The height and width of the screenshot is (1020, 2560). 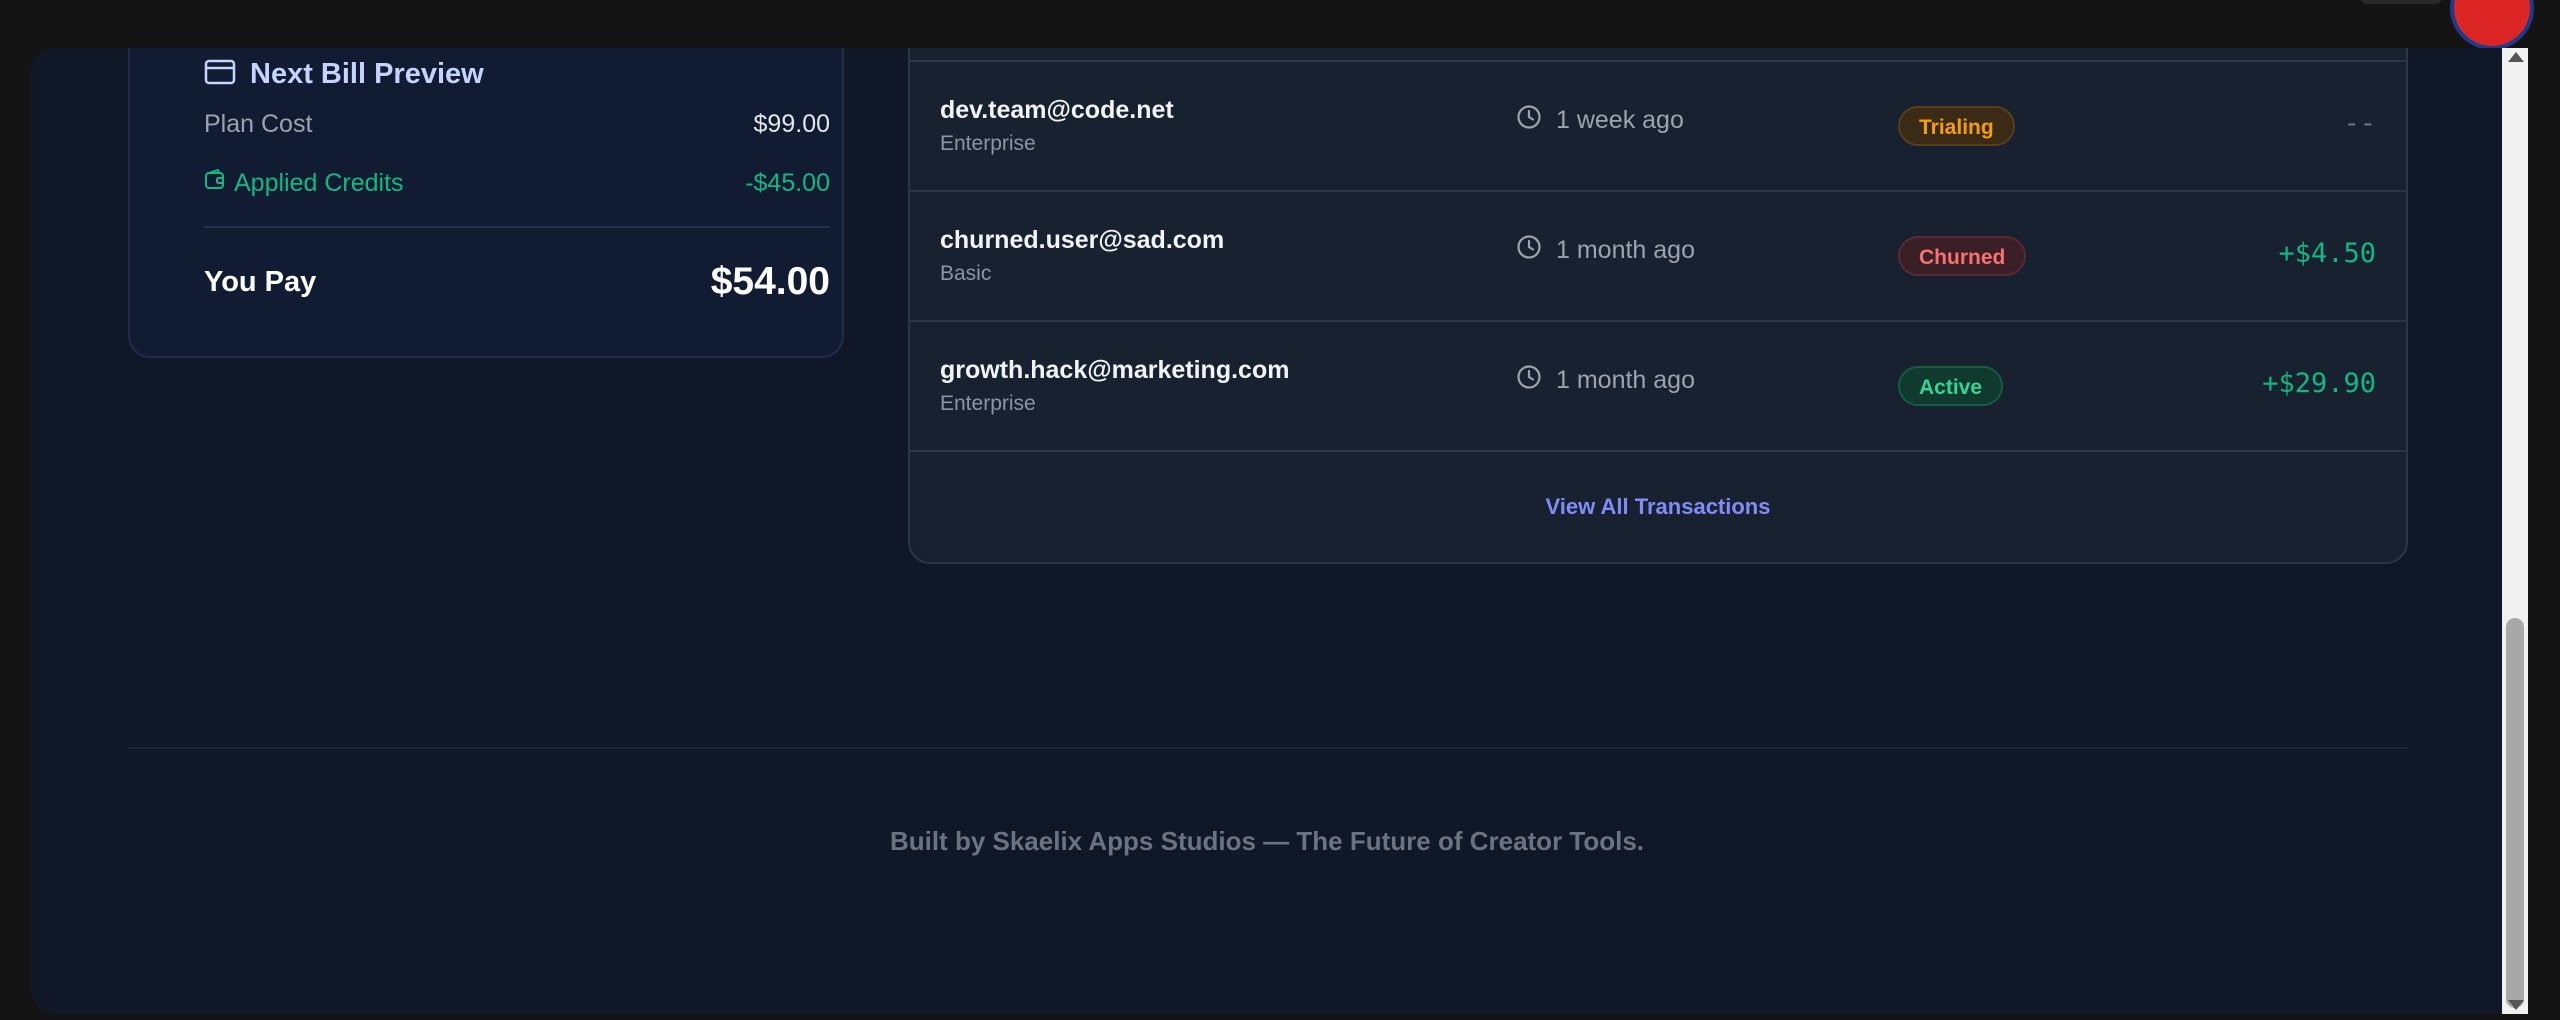 I want to click on scroll-up-arrow-icon, so click(x=2516, y=57).